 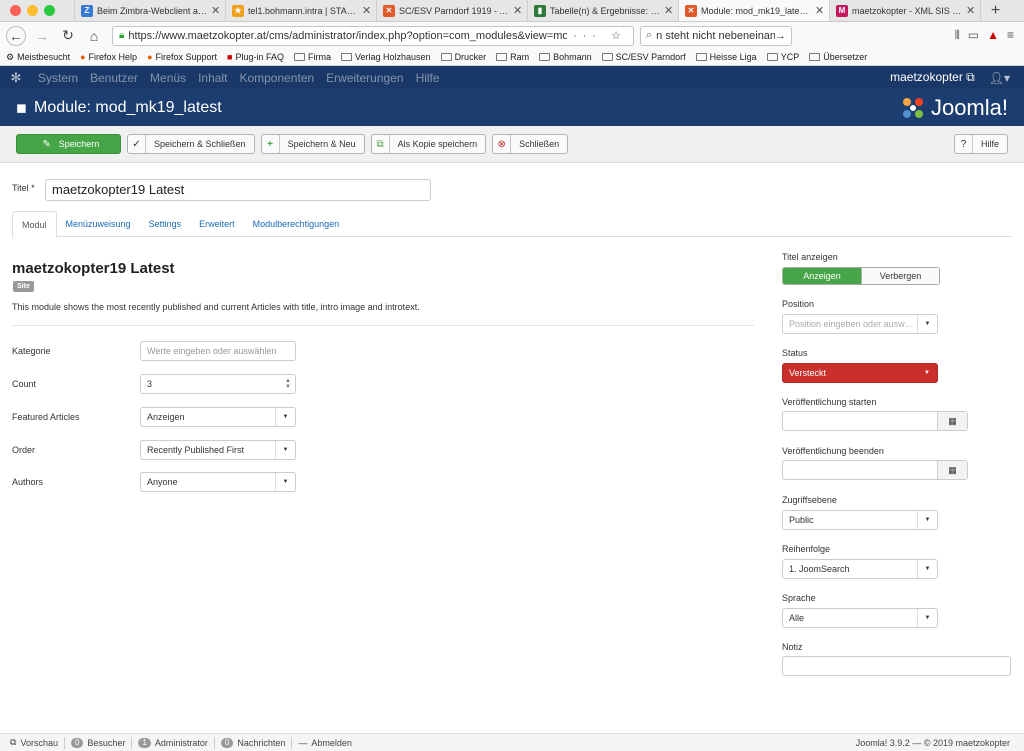 I want to click on minimize-window-button, so click(x=32, y=10).